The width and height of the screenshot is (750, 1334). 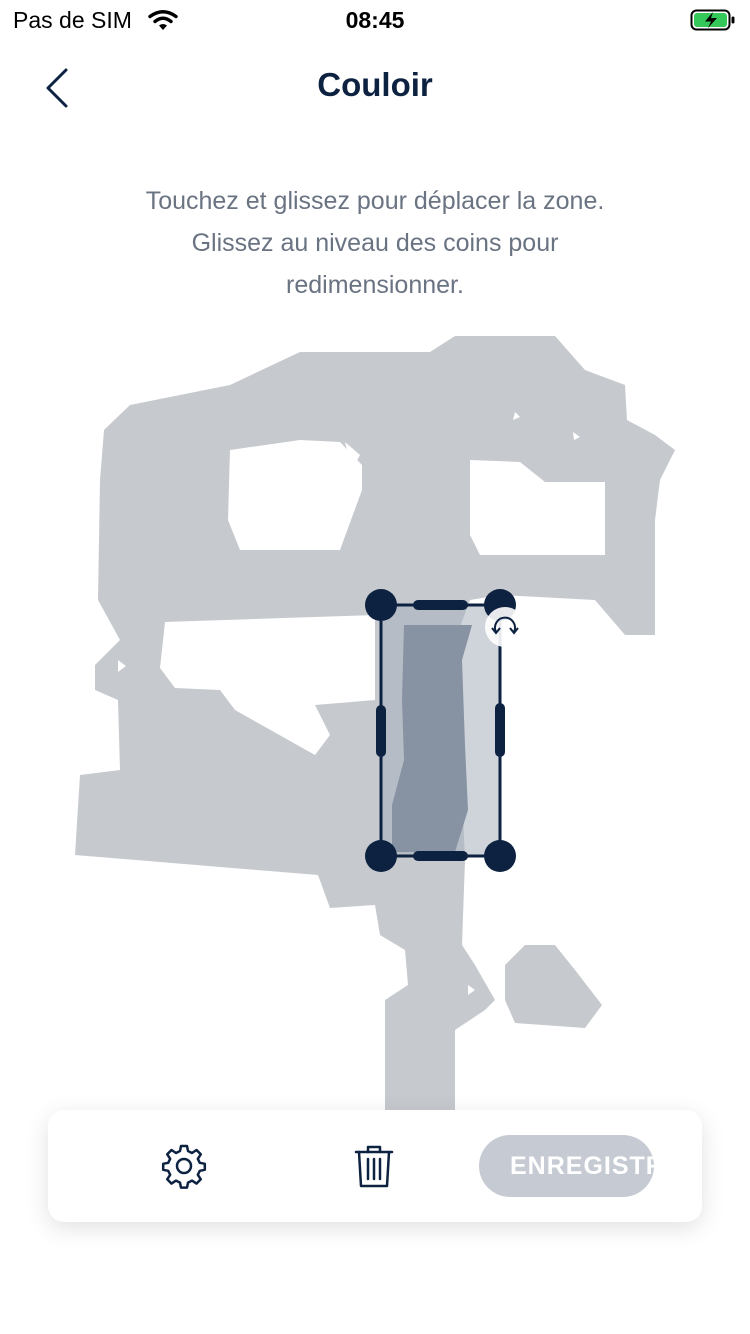 I want to click on status-bar: Pas de SIM 08:45, so click(x=375, y=20).